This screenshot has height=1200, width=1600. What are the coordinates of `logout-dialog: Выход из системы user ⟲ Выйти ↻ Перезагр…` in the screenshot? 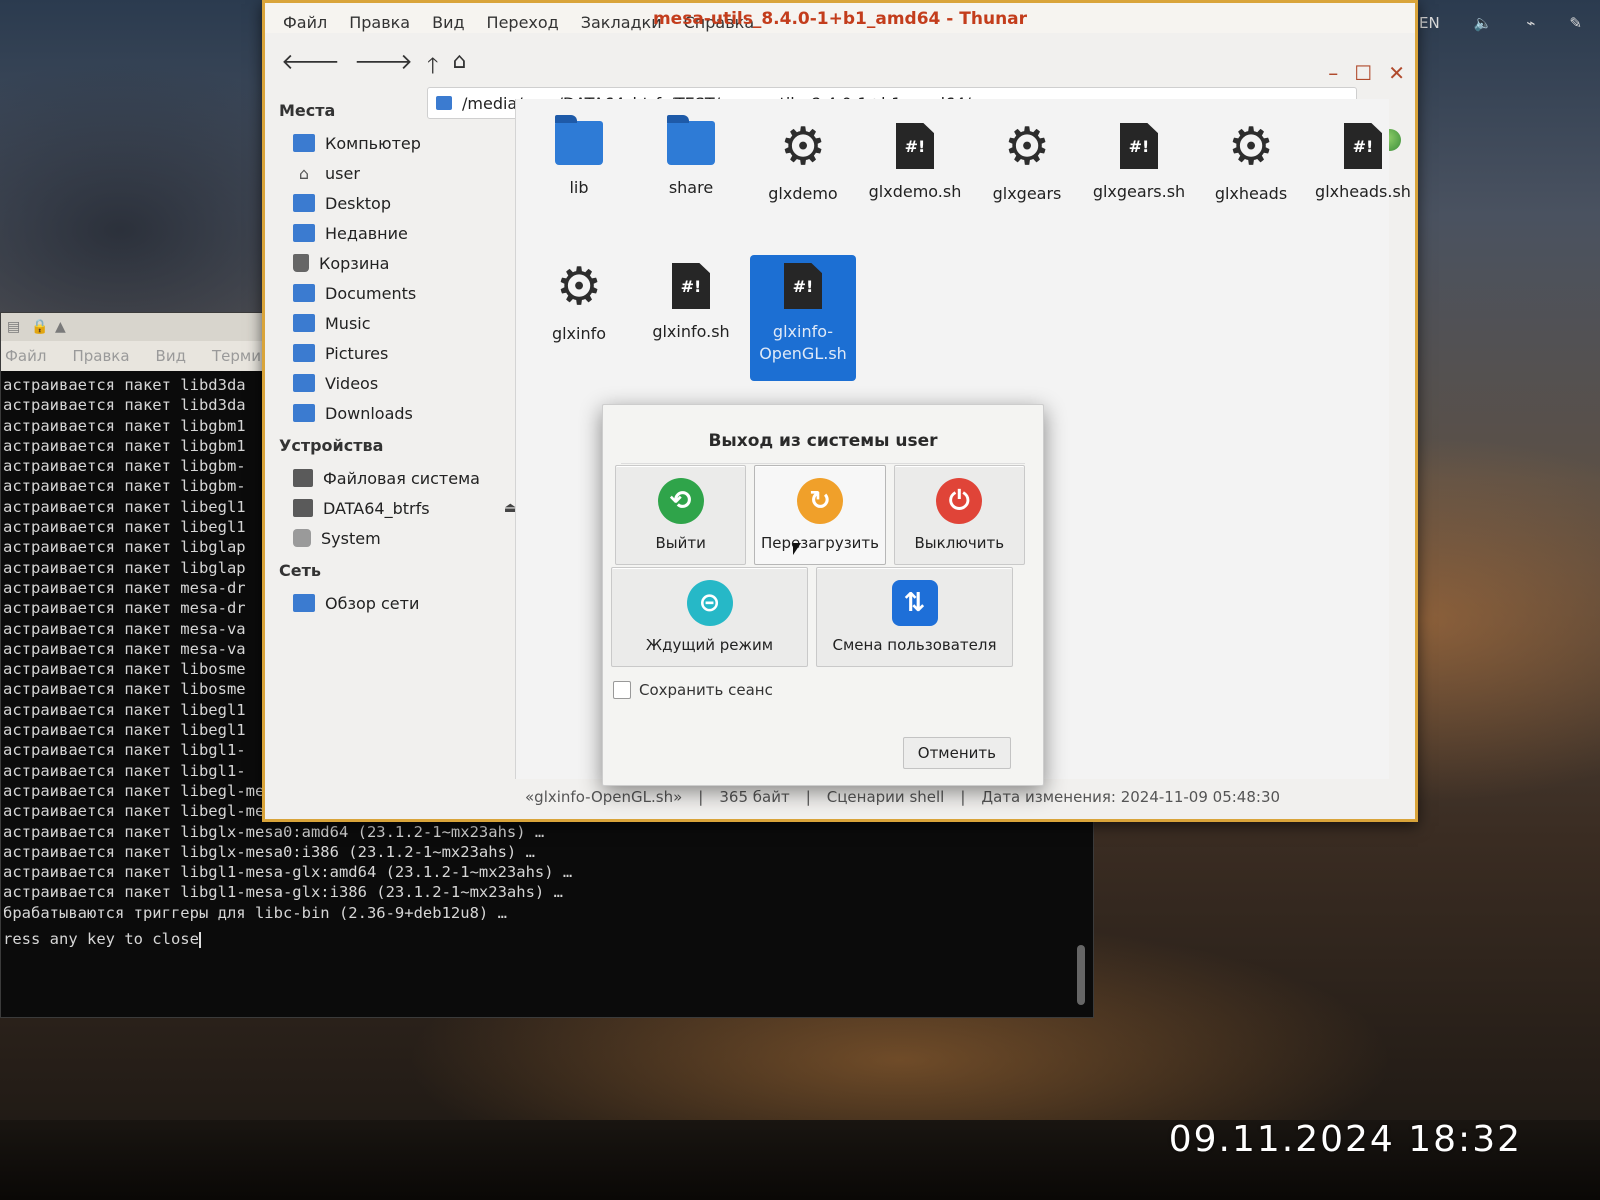 It's located at (823, 595).